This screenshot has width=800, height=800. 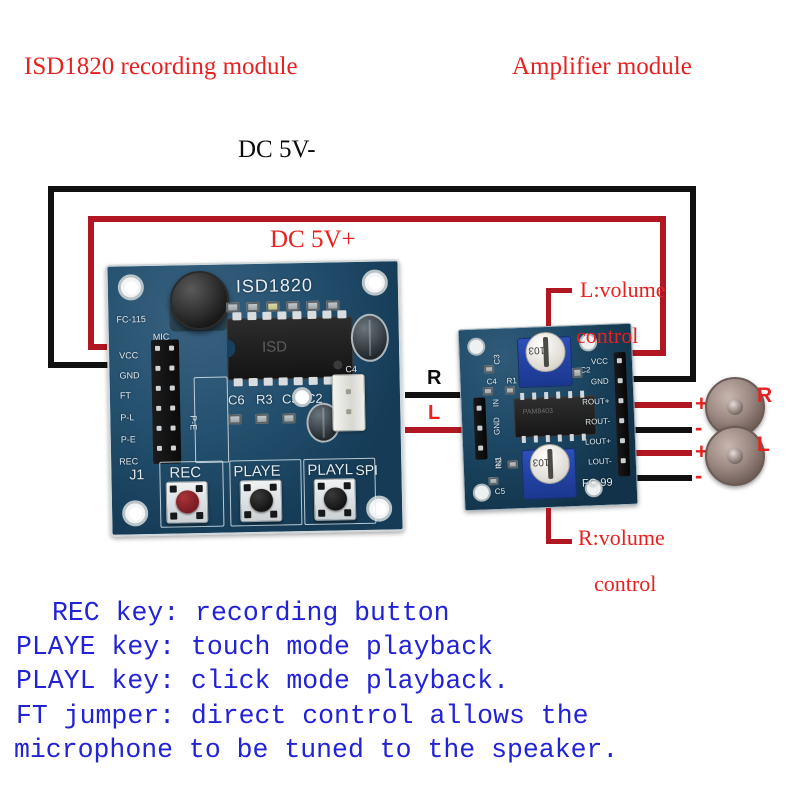 I want to click on label-volume-left: L:volume control, so click(x=612, y=324).